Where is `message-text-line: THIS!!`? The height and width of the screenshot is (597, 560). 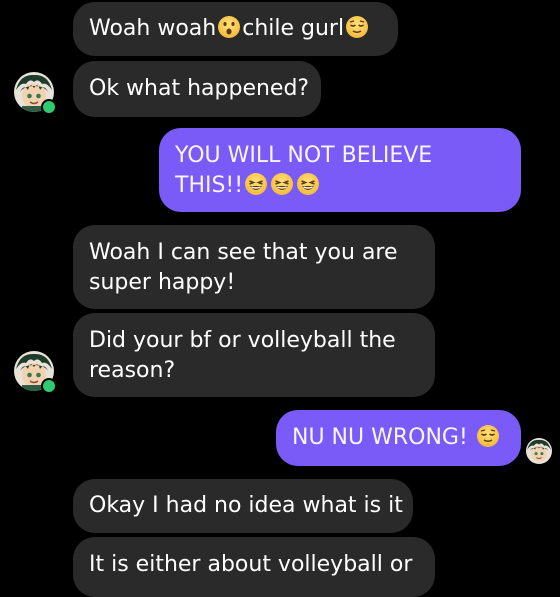
message-text-line: THIS!! is located at coordinates (209, 185).